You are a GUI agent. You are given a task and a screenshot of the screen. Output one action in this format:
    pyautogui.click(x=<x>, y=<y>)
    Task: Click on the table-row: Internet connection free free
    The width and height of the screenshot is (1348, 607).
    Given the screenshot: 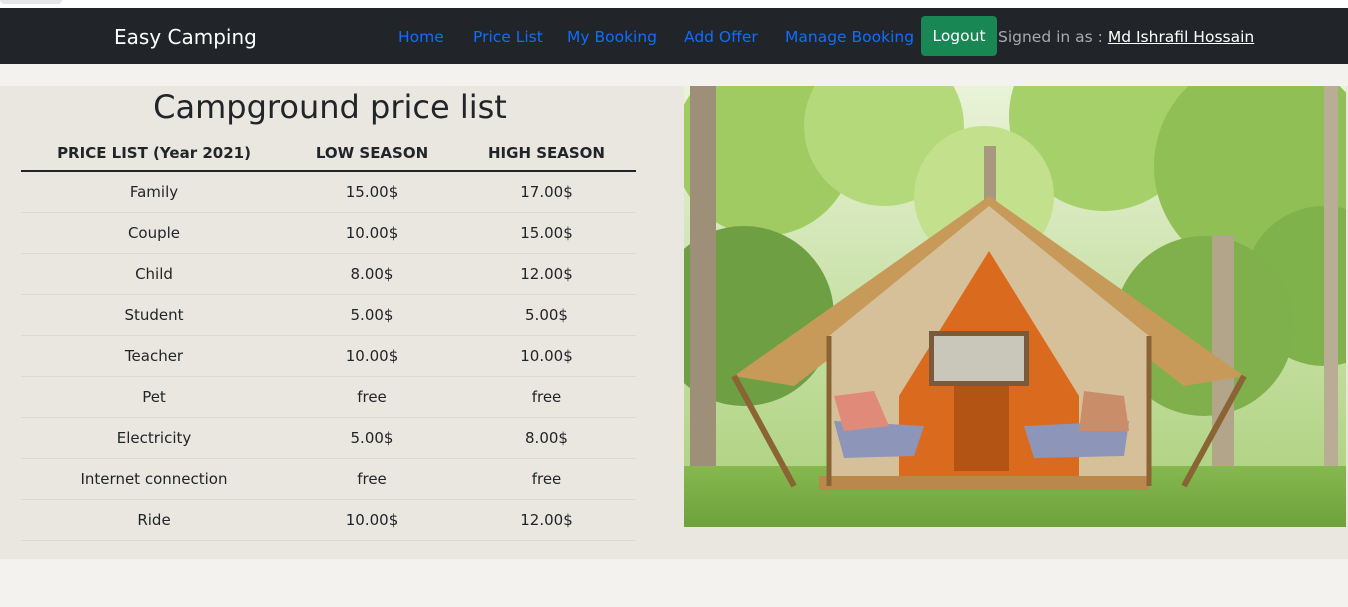 What is the action you would take?
    pyautogui.click(x=328, y=479)
    